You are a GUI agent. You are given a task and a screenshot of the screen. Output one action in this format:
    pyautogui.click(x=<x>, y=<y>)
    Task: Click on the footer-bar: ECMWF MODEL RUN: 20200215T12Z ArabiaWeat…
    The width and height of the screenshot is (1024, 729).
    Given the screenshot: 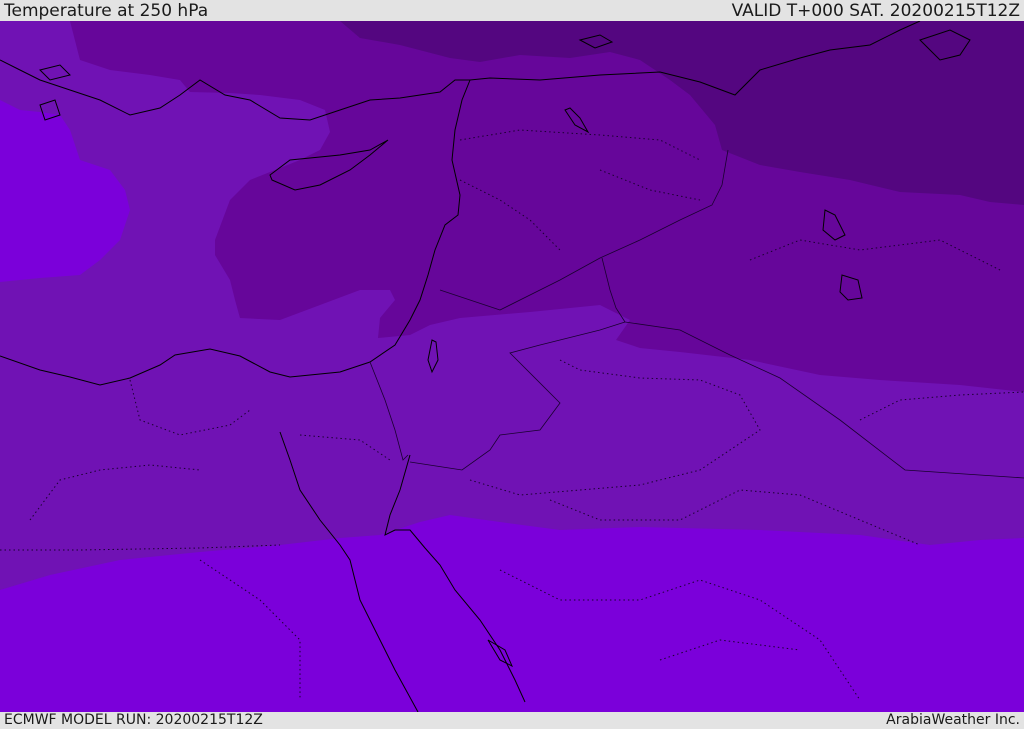 What is the action you would take?
    pyautogui.click(x=512, y=720)
    